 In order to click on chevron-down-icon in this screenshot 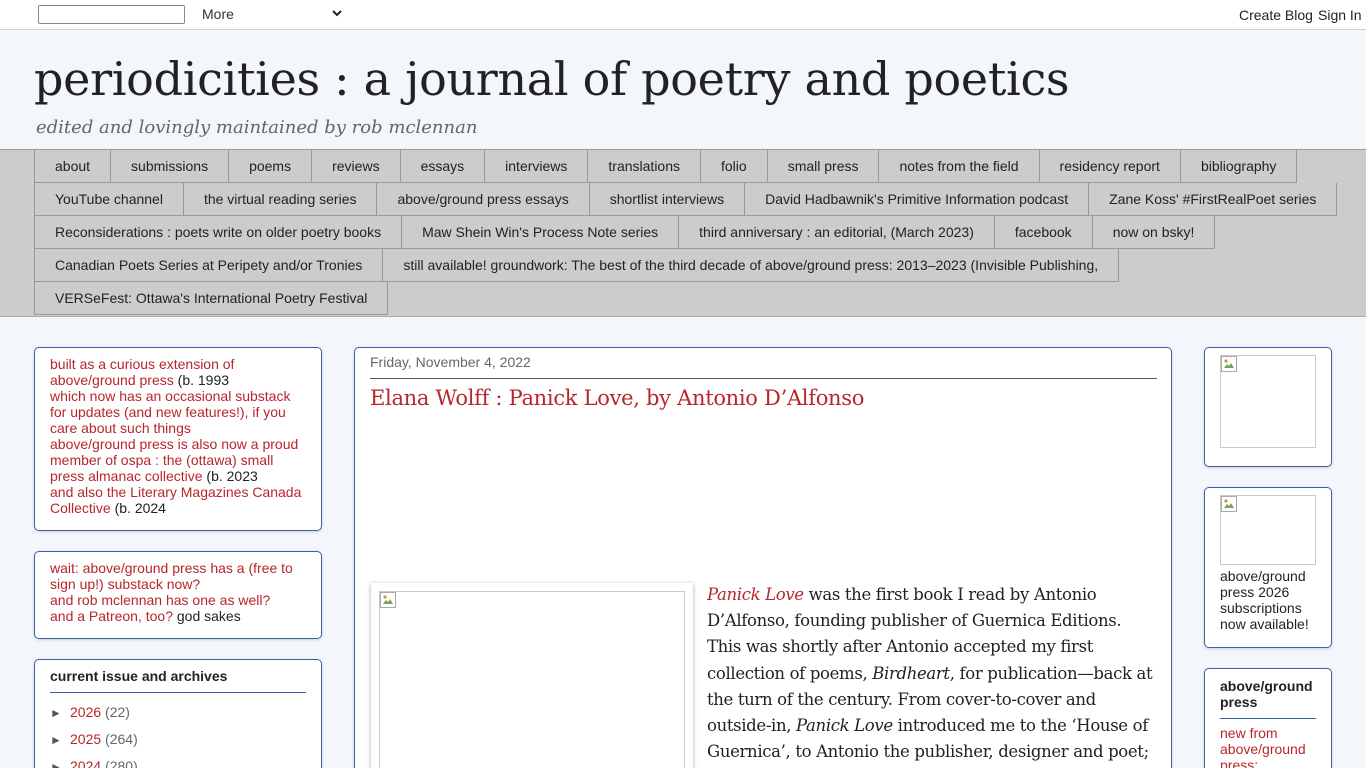, I will do `click(337, 13)`.